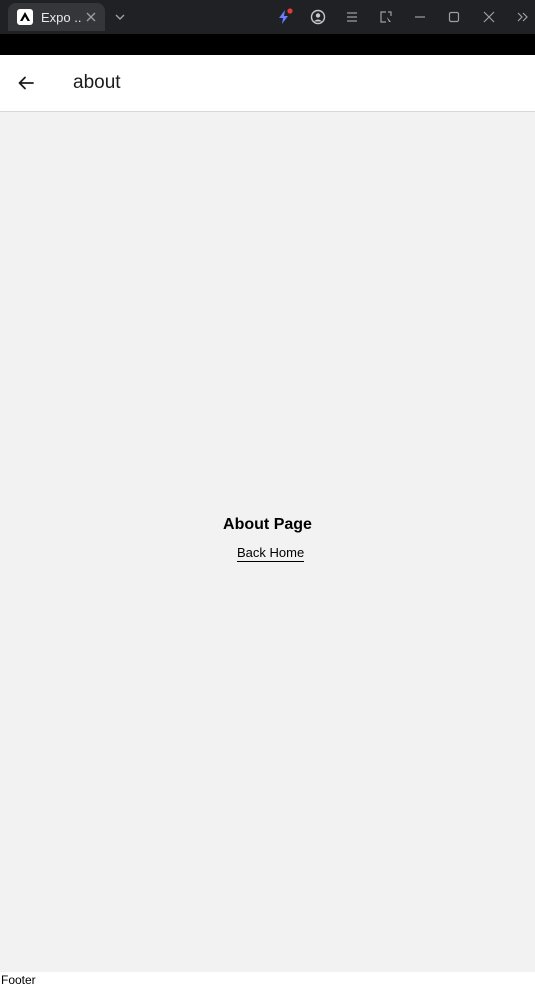 The width and height of the screenshot is (535, 989). What do you see at coordinates (386, 17) in the screenshot?
I see `select-area-icon` at bounding box center [386, 17].